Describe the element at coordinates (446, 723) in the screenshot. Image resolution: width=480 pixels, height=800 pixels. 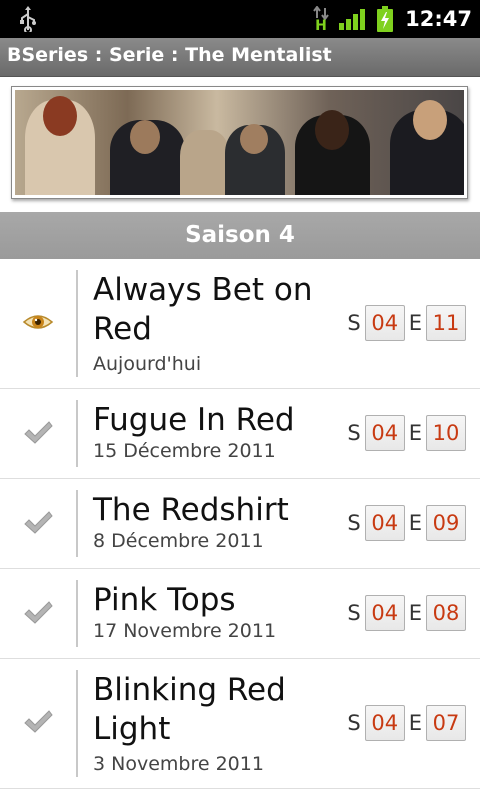
I see `episode-number: 07` at that location.